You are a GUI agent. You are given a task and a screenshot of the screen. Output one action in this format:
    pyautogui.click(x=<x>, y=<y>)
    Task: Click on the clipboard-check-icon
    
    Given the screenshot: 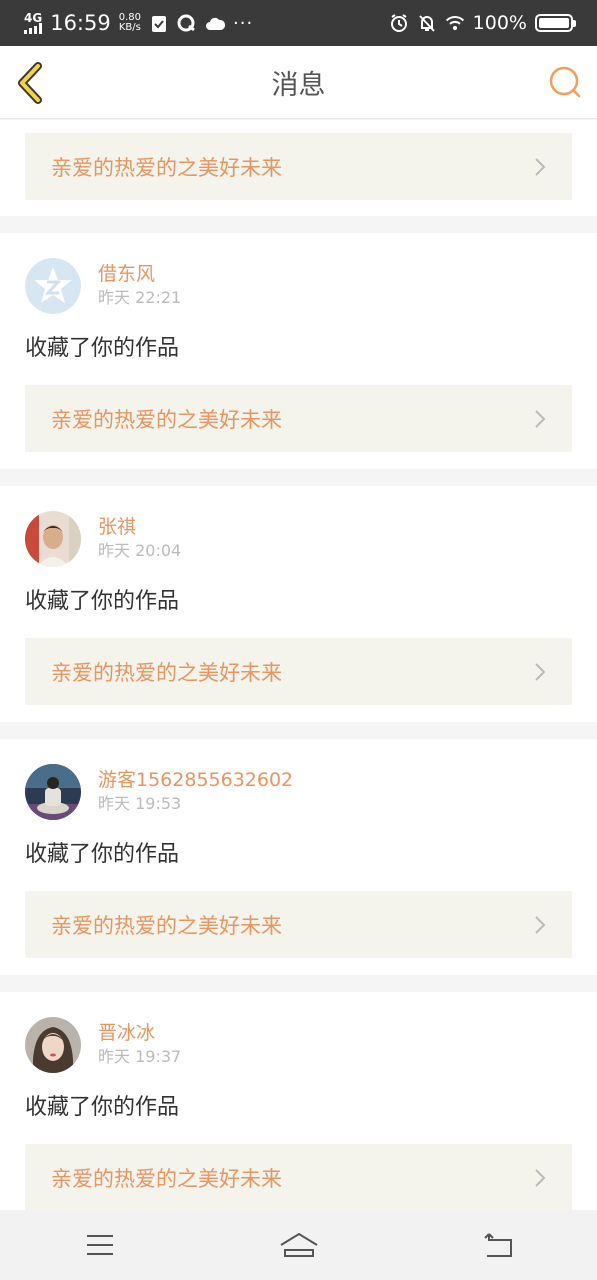 What is the action you would take?
    pyautogui.click(x=159, y=23)
    